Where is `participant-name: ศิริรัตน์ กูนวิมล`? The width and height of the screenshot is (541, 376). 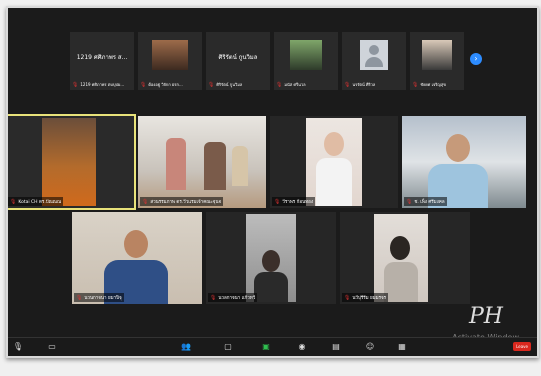
participant-name: ศิริรัตน์ กูนวิมล is located at coordinates (238, 57).